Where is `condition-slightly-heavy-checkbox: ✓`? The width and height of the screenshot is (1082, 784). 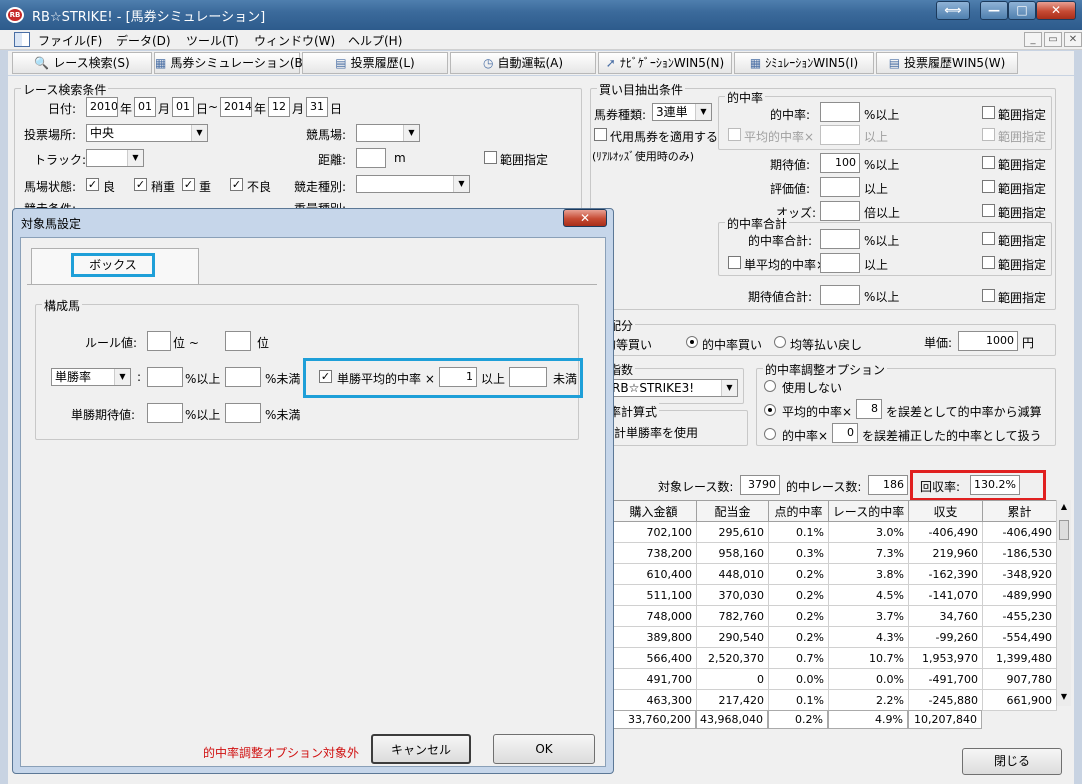
condition-slightly-heavy-checkbox: ✓ is located at coordinates (140, 184).